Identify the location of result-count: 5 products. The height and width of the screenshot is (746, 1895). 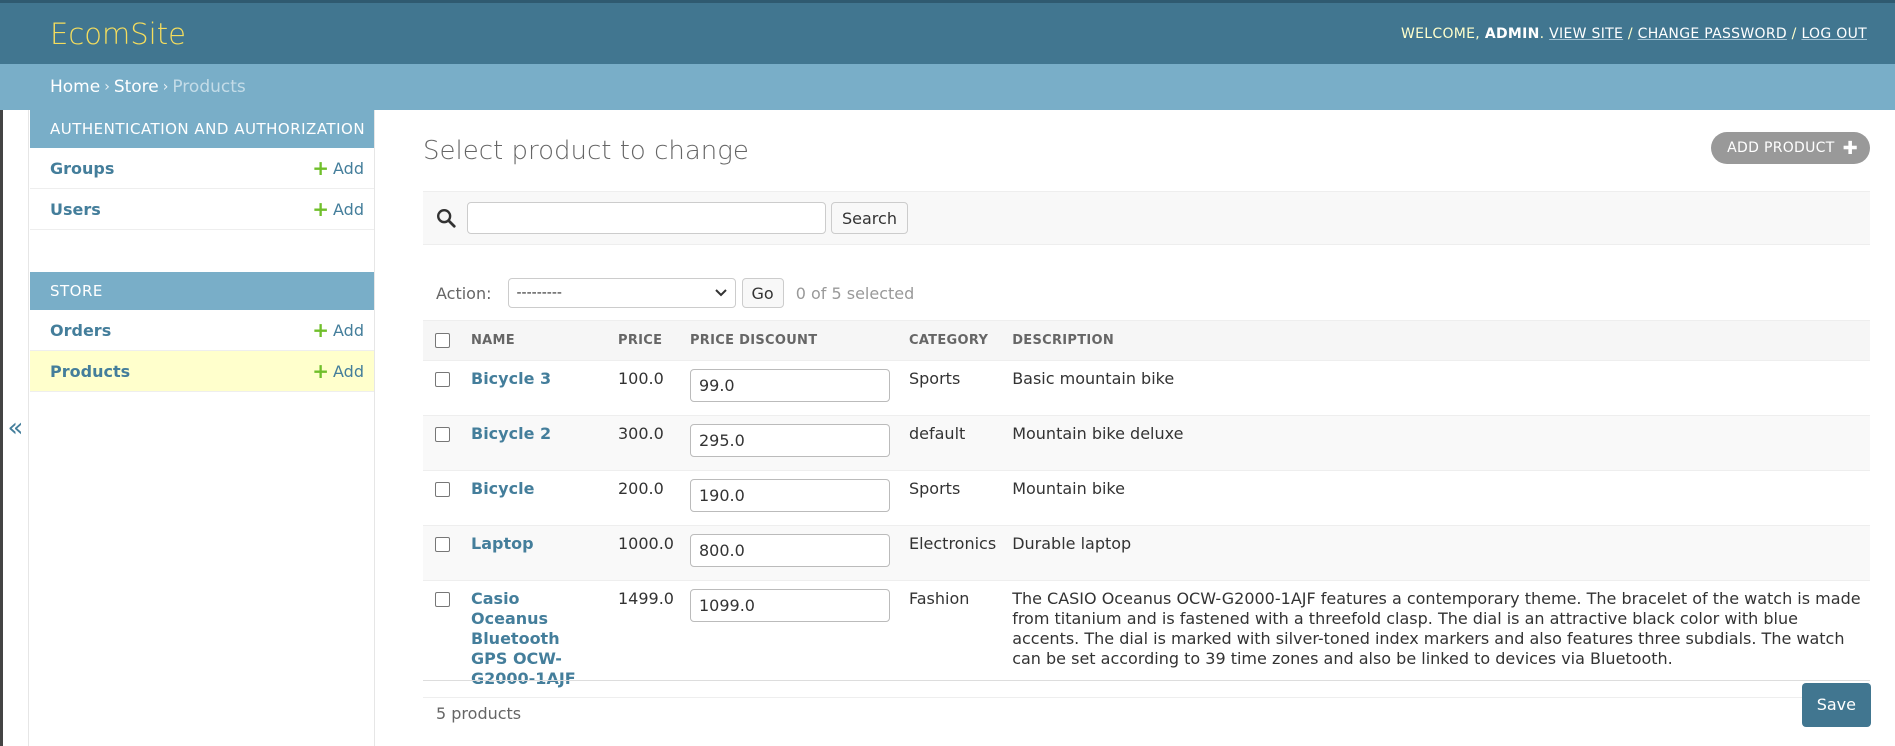
(479, 713).